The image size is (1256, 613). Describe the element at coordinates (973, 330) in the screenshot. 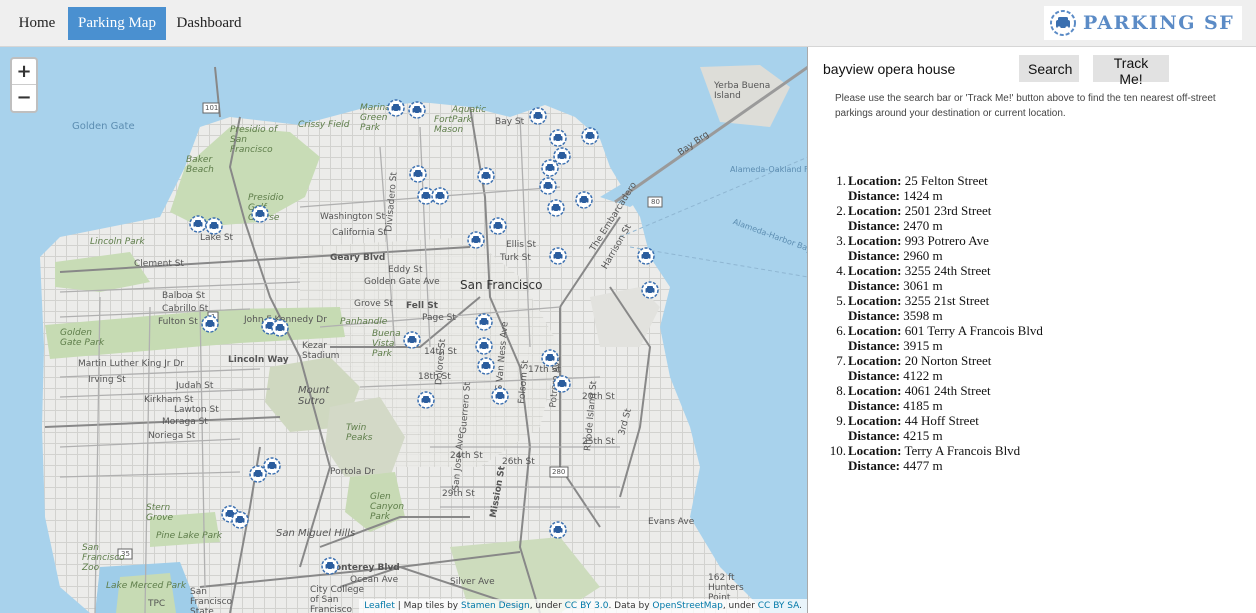

I see `result-location: 601 Terry A Francois Blvd` at that location.